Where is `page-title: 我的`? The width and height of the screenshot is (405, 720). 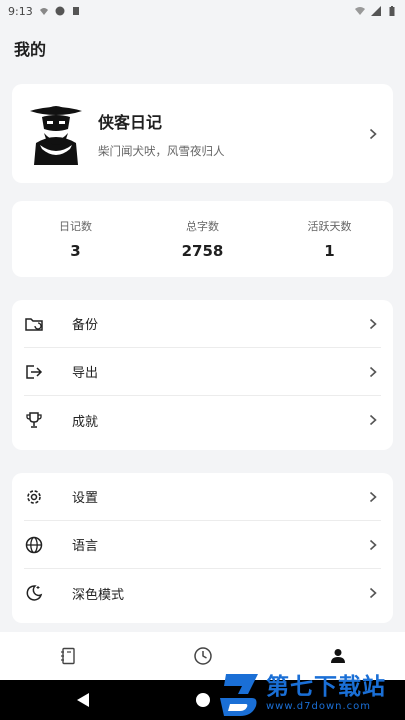 page-title: 我的 is located at coordinates (30, 49).